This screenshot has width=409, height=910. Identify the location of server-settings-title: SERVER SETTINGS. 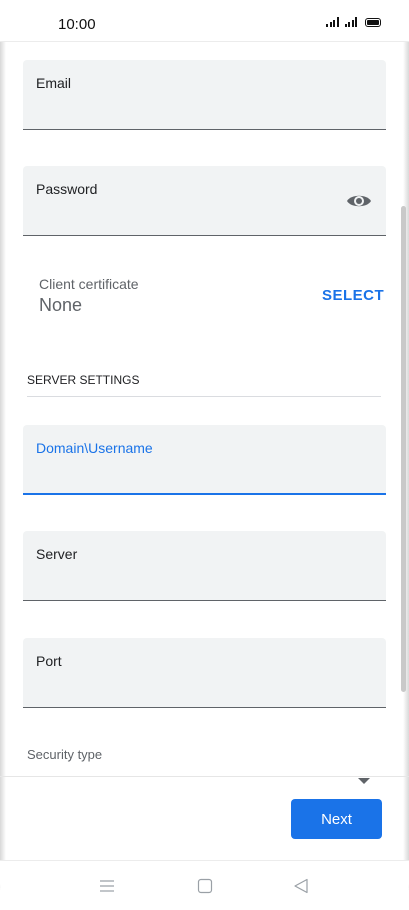
(83, 380).